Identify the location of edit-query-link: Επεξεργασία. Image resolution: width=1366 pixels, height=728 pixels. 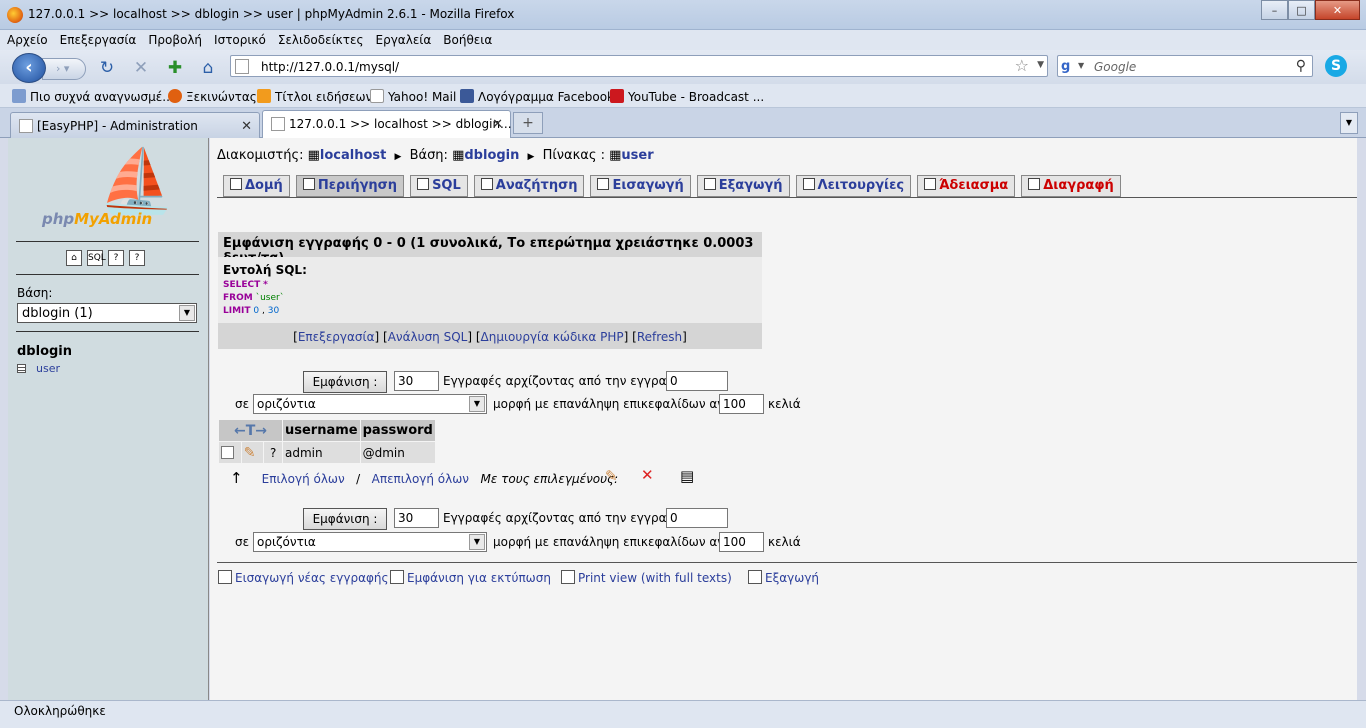
(336, 337).